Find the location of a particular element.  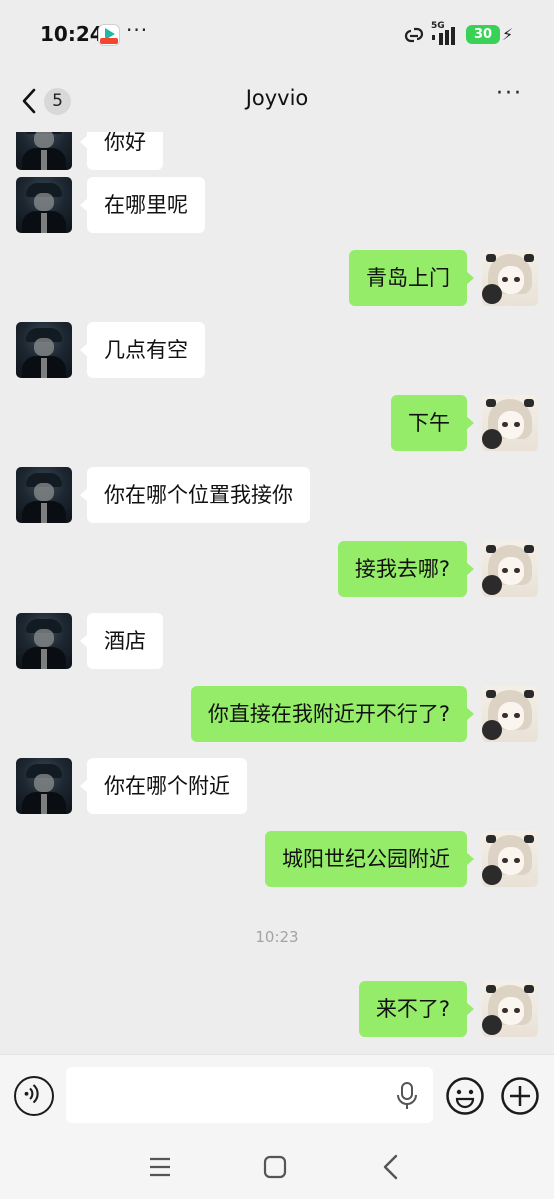

system-navigation-bar is located at coordinates (277, 1167).